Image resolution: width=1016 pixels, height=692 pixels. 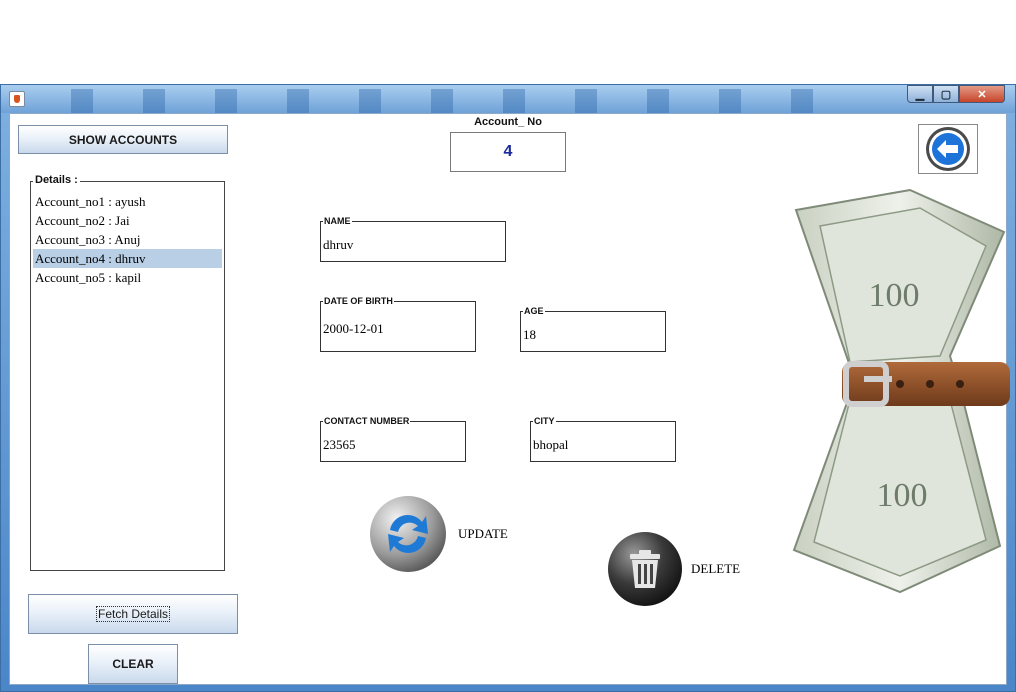 I want to click on account-no-field: 4, so click(x=508, y=152).